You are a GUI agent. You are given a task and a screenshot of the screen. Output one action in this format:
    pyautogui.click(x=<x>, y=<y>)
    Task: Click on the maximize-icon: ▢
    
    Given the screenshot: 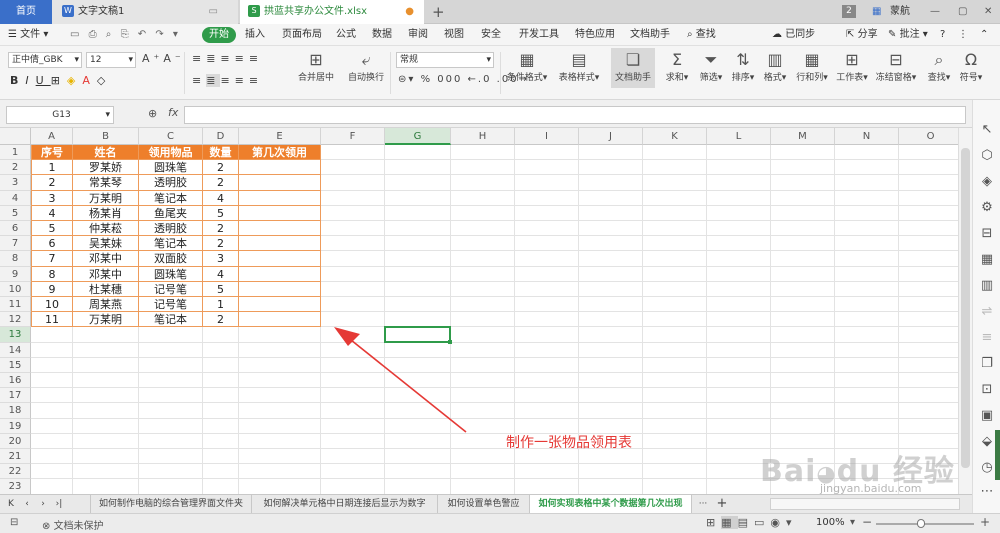 What is the action you would take?
    pyautogui.click(x=962, y=12)
    